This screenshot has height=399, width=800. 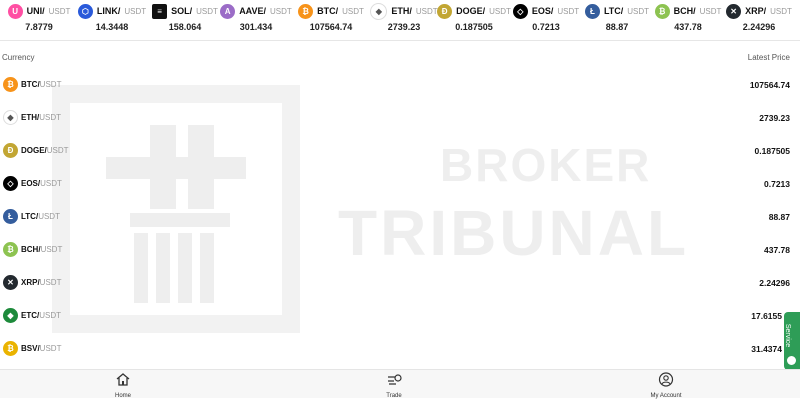 What do you see at coordinates (331, 27) in the screenshot?
I see `ticker-price: 107564.74` at bounding box center [331, 27].